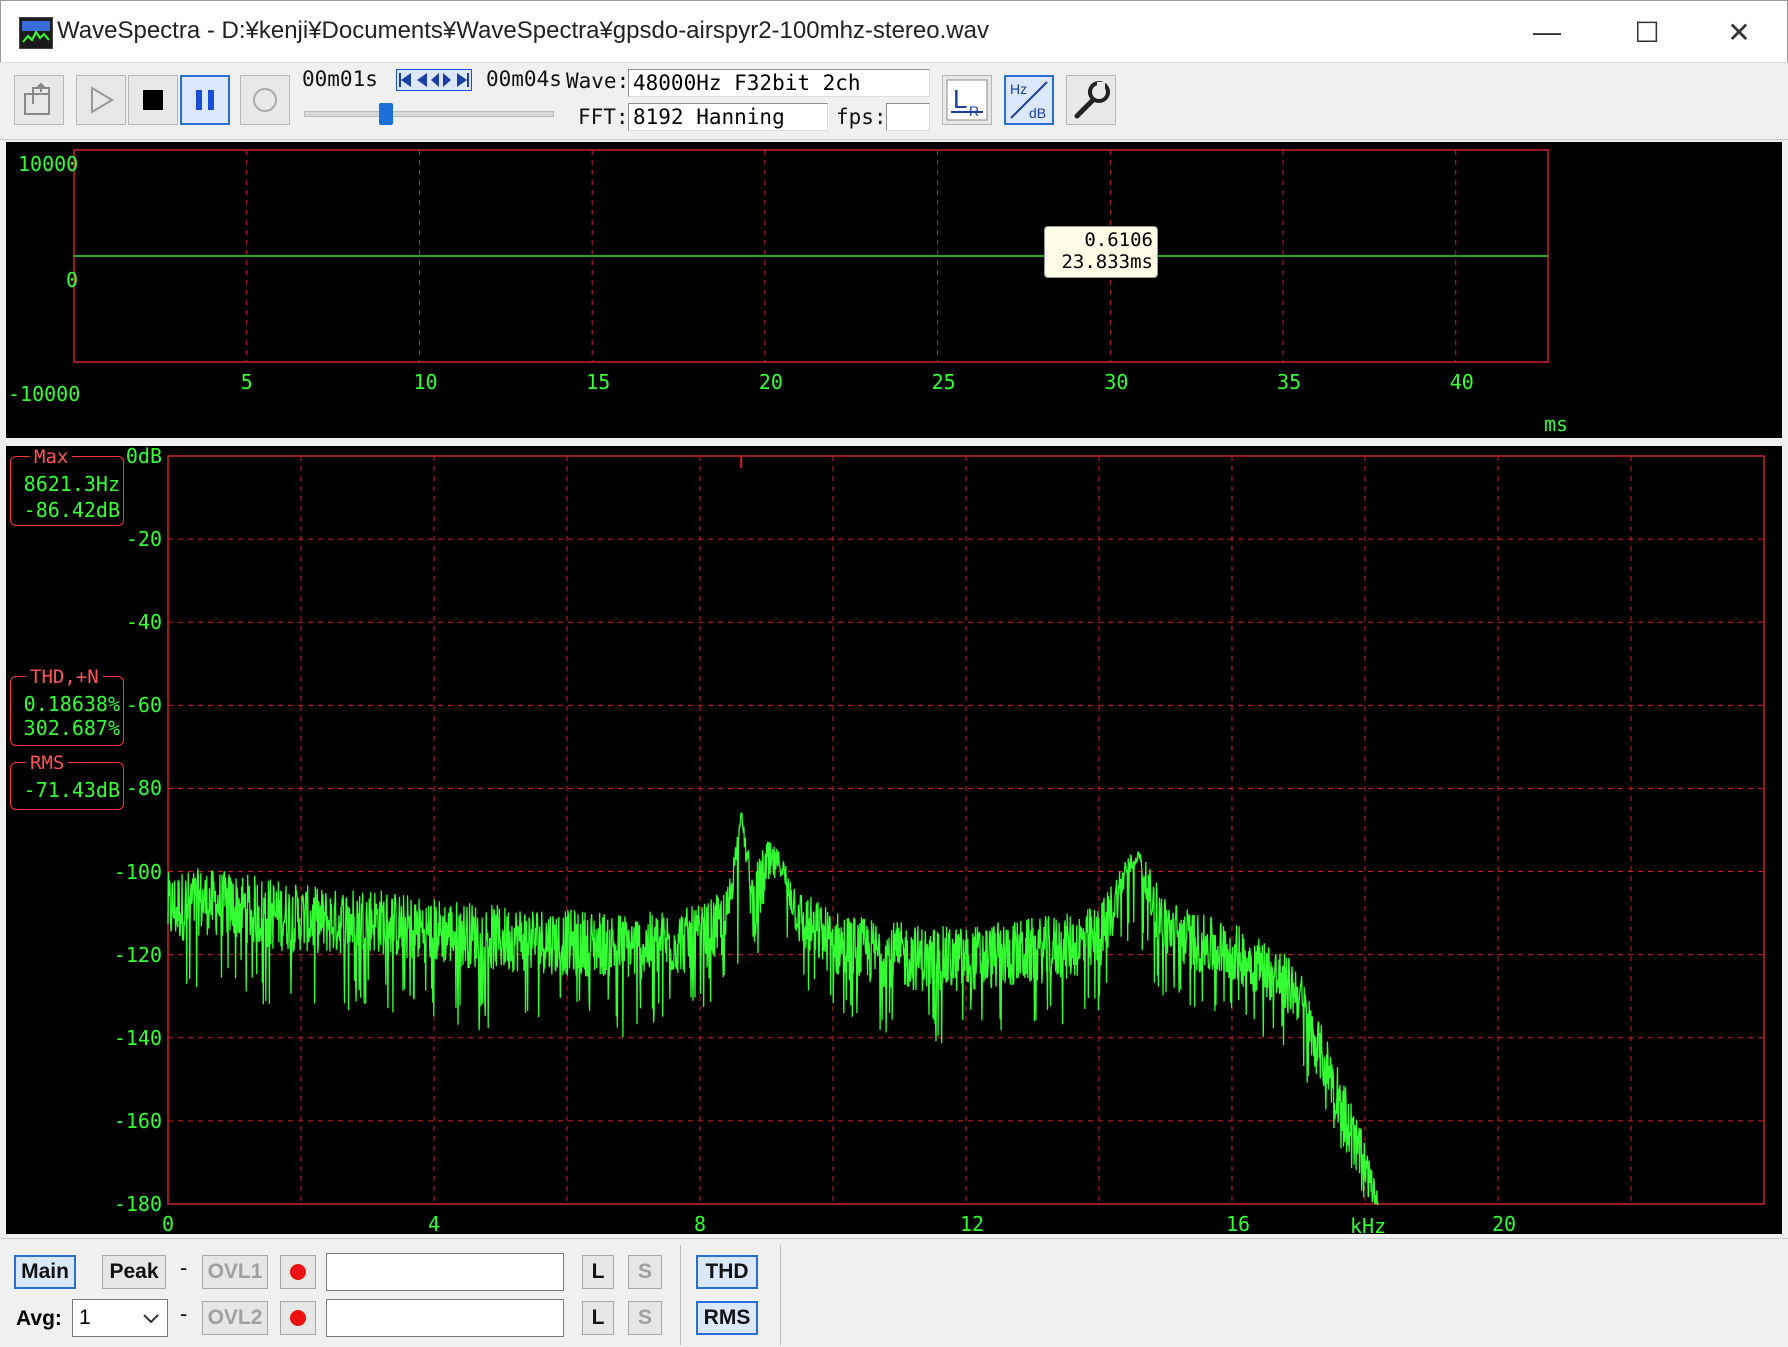  Describe the element at coordinates (47, 763) in the screenshot. I see `rms-title: RMS` at that location.